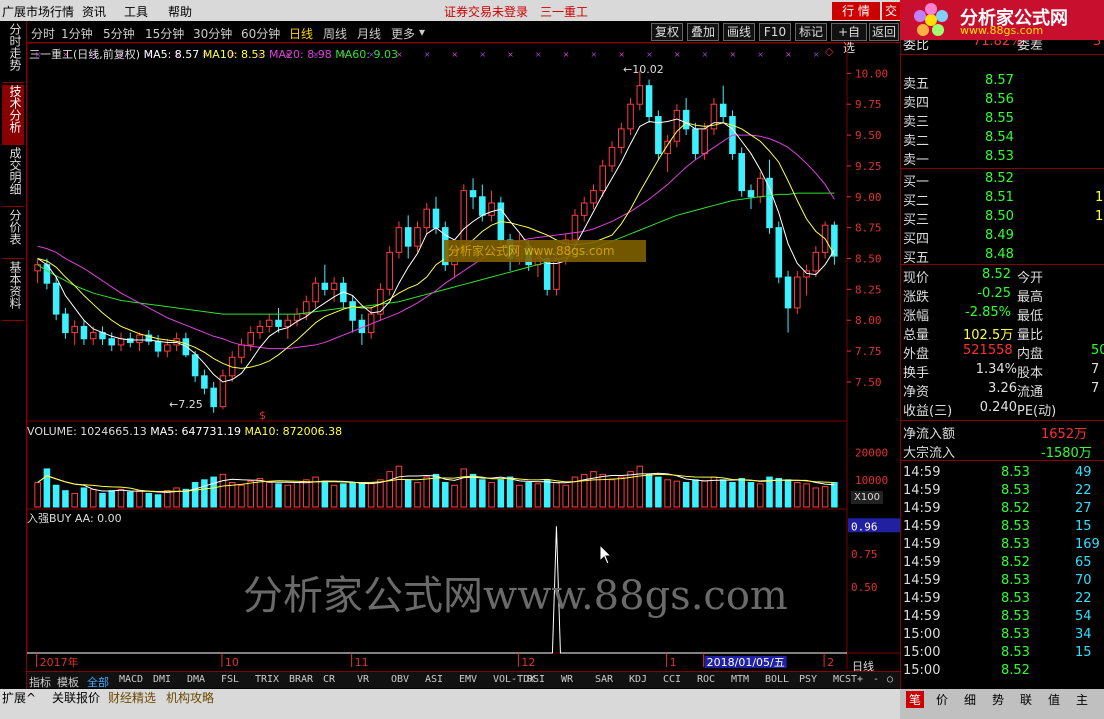  I want to click on tab-all: 全部, so click(98, 682).